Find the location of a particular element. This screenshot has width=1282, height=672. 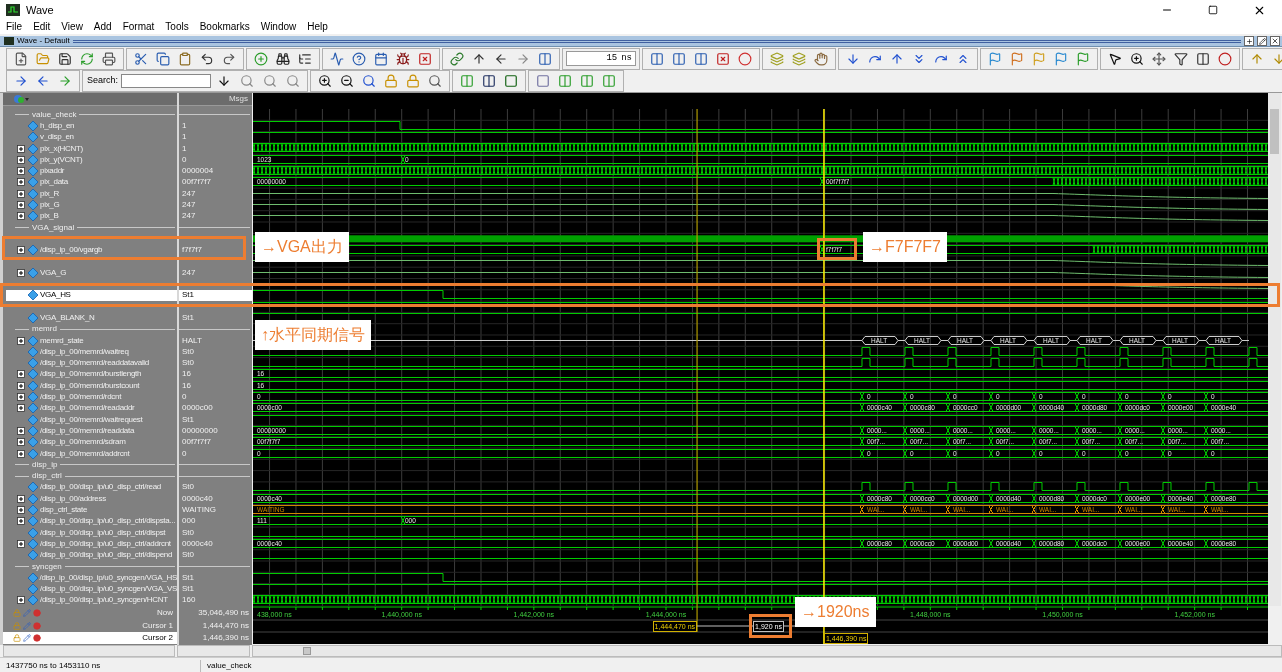

help-icon is located at coordinates (359, 58).